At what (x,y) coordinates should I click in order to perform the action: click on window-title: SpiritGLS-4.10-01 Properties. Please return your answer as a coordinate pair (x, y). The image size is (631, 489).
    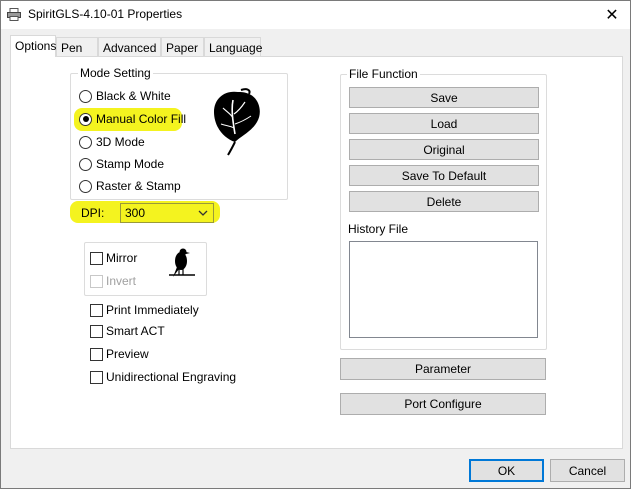
    Looking at the image, I should click on (105, 14).